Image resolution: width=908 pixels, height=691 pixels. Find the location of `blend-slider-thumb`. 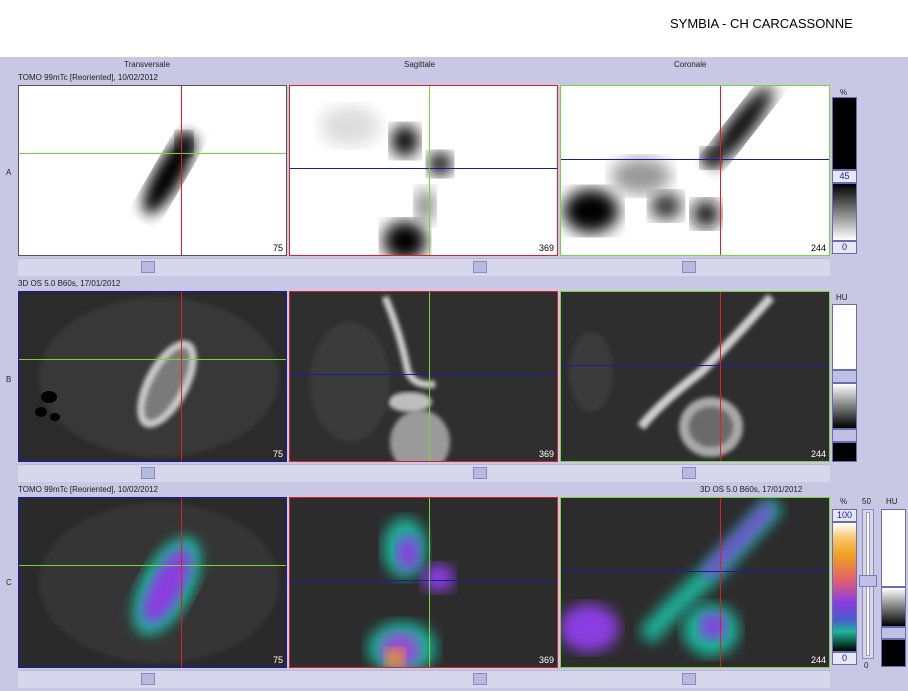

blend-slider-thumb is located at coordinates (868, 581).